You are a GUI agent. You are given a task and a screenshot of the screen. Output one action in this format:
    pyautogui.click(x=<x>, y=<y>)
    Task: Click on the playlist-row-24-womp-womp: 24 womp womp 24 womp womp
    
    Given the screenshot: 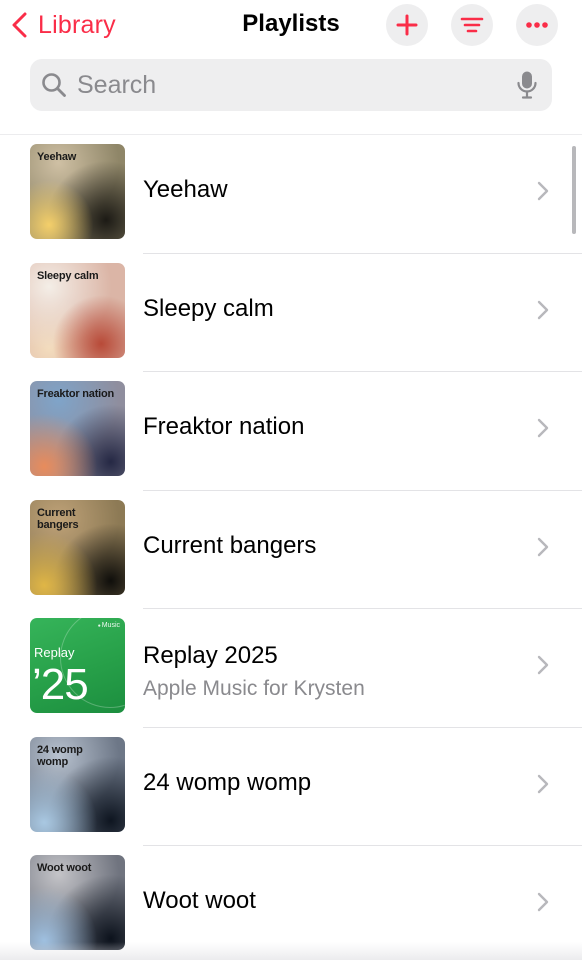 What is the action you would take?
    pyautogui.click(x=291, y=787)
    